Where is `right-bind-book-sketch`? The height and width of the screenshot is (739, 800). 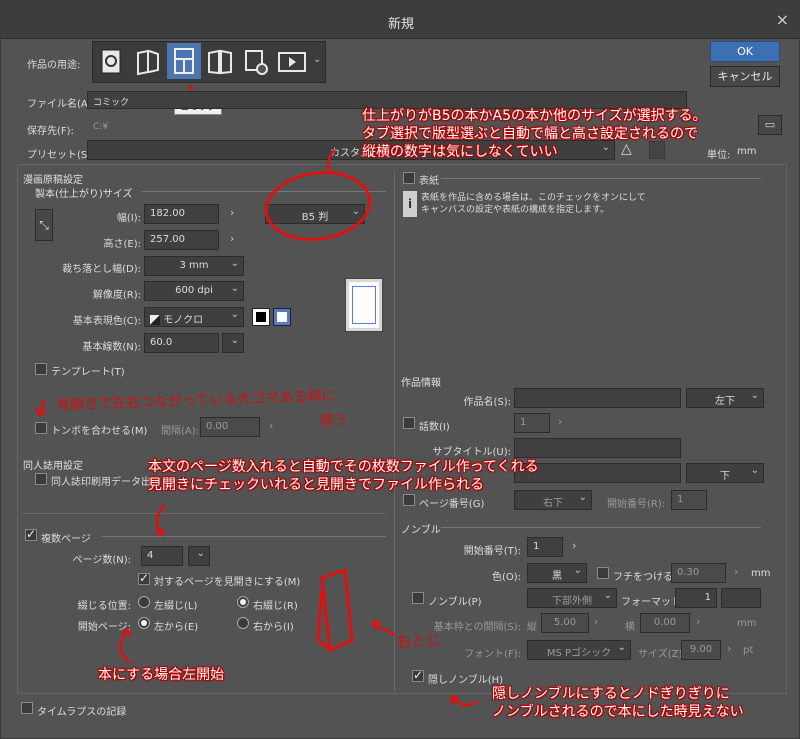 right-bind-book-sketch is located at coordinates (335, 610).